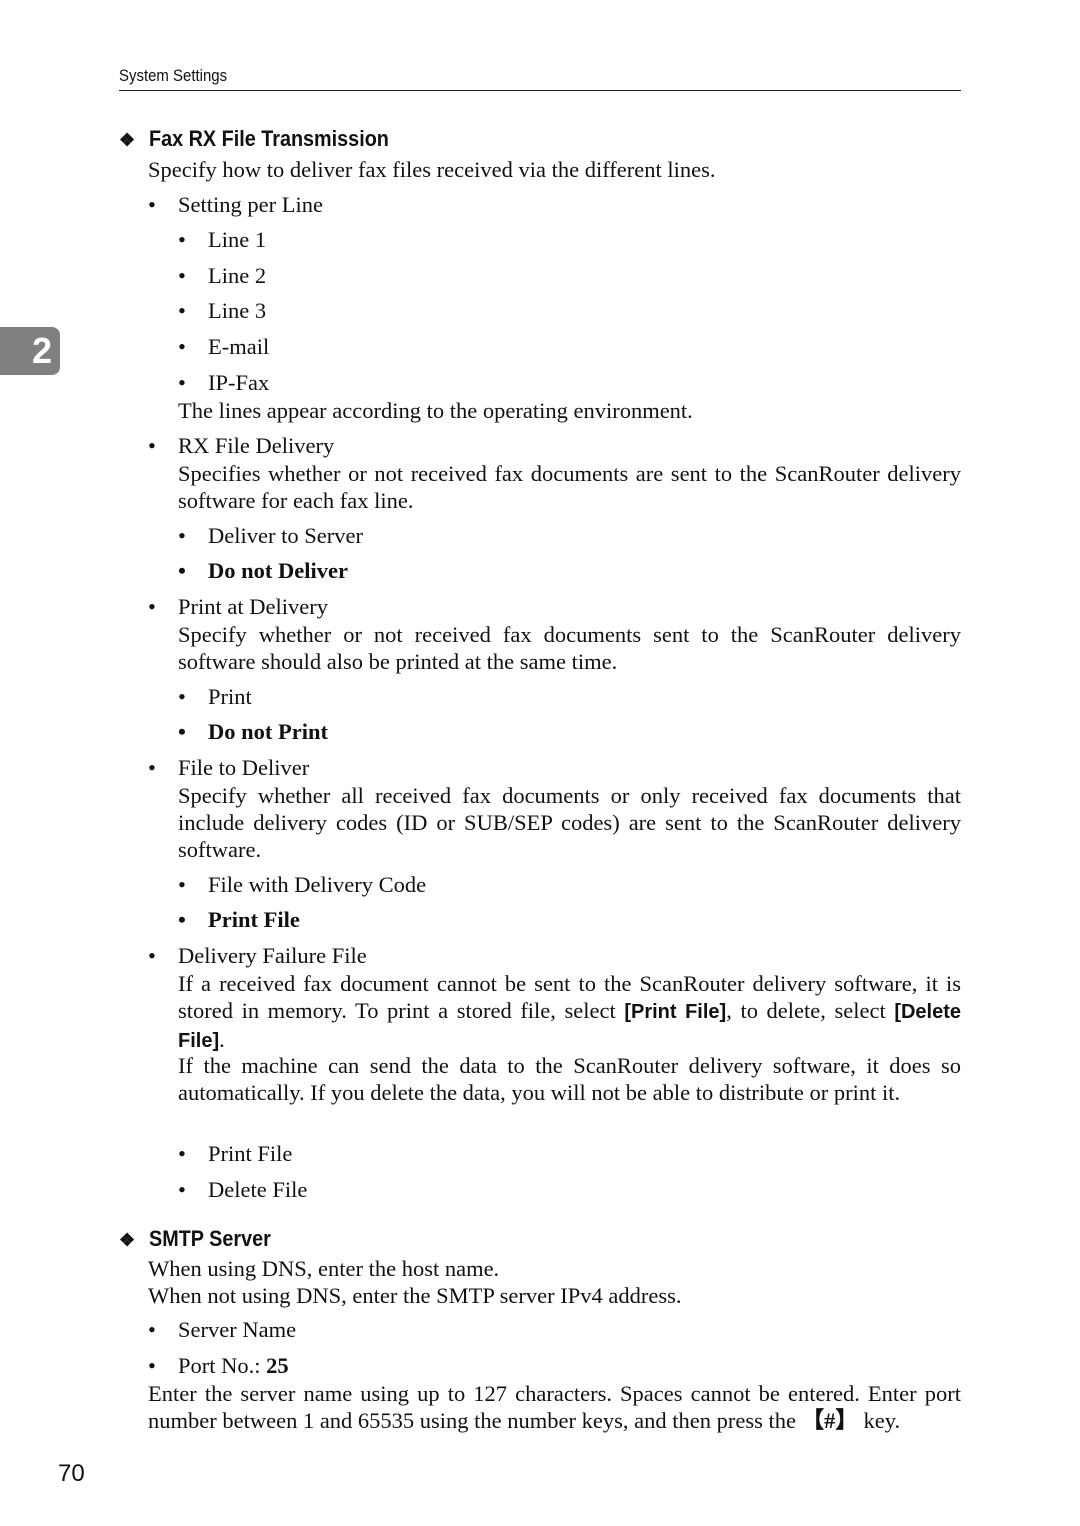 This screenshot has width=1080, height=1526. Describe the element at coordinates (223, 347) in the screenshot. I see `list-item: E-mail` at that location.